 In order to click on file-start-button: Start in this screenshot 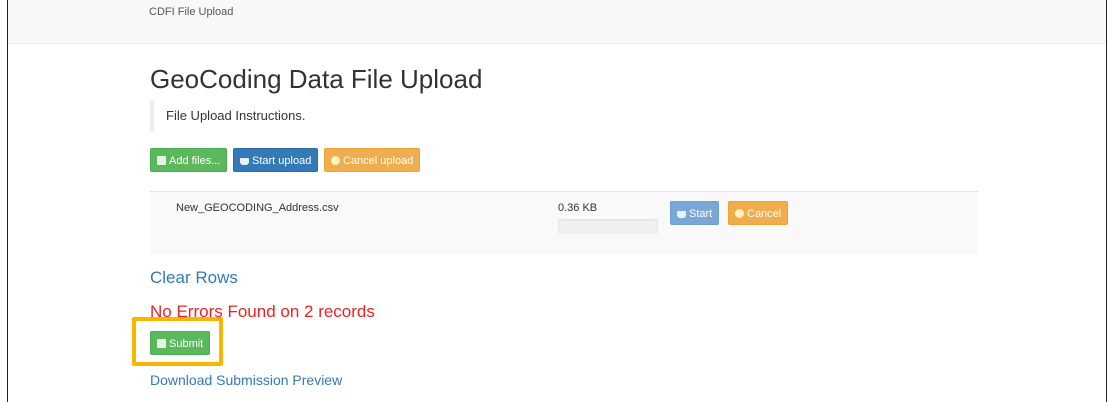, I will do `click(695, 213)`.